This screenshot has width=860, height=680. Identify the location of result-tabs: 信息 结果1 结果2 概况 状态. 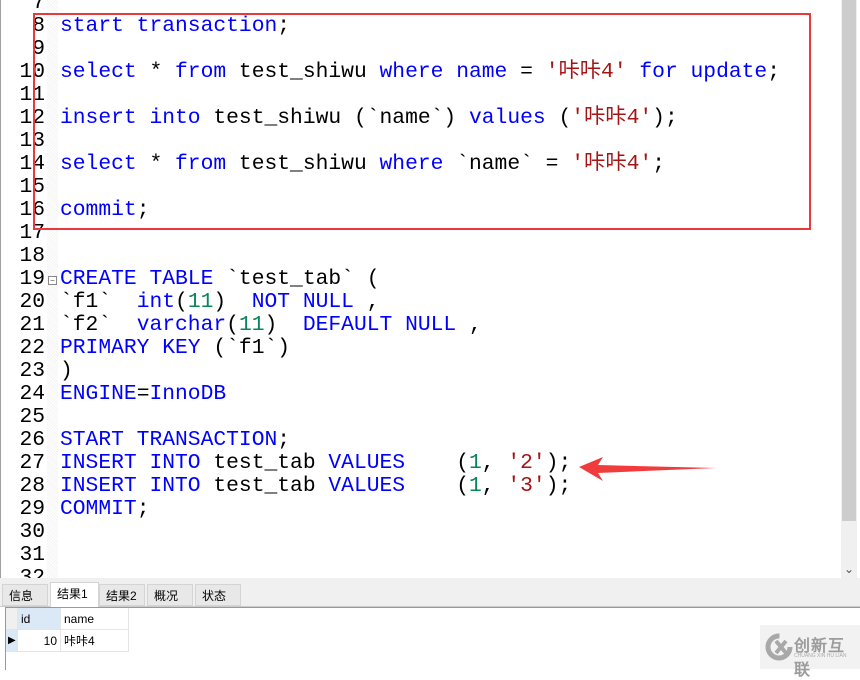
(430, 592).